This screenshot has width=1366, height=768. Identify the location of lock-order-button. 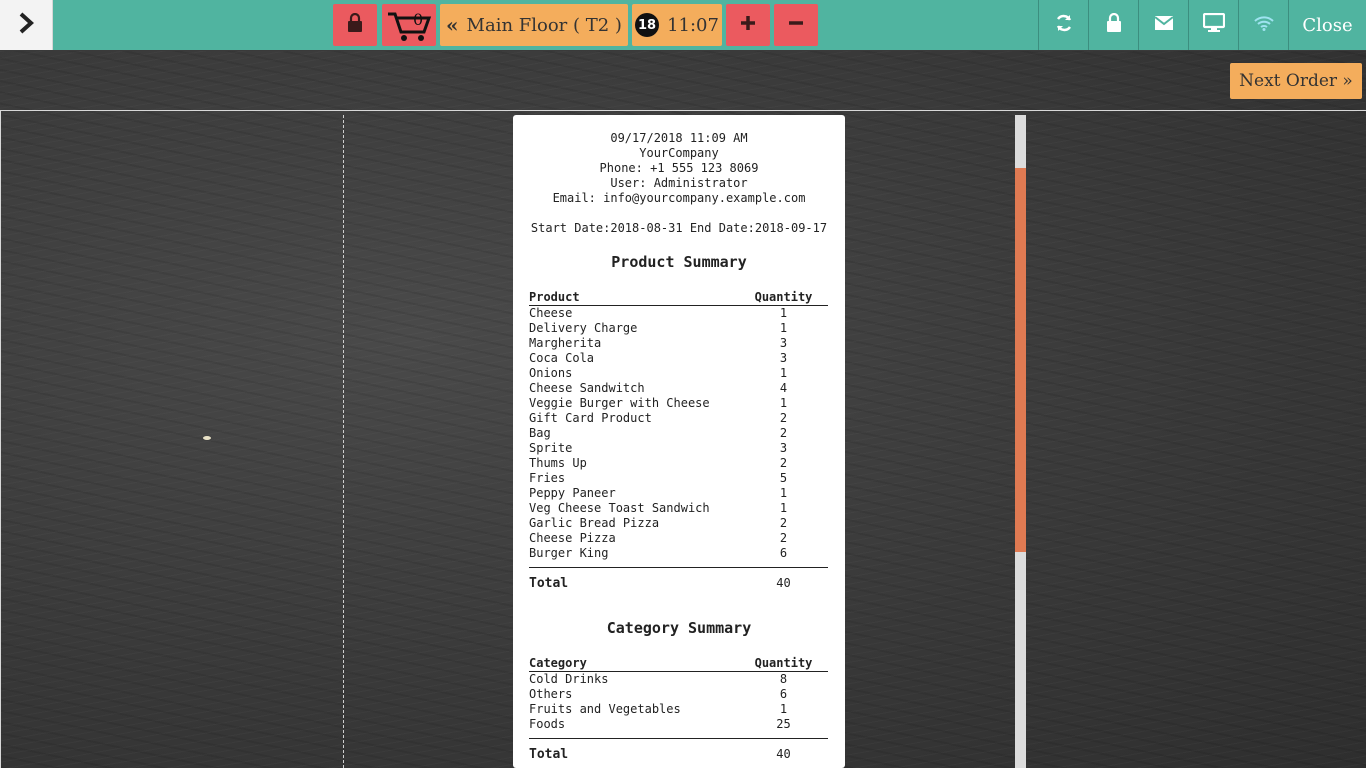
(355, 25).